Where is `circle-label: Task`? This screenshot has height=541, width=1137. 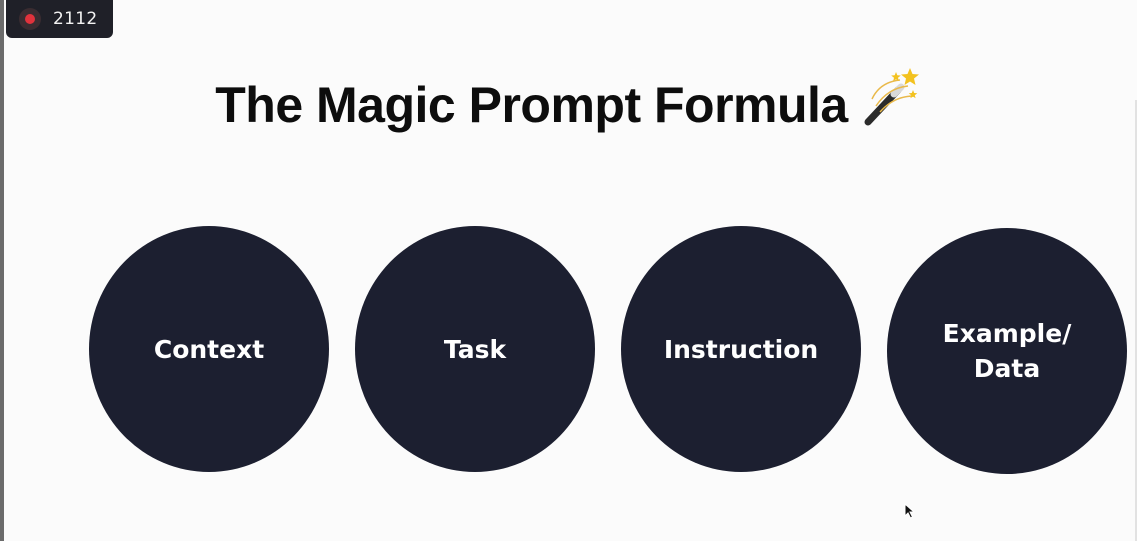
circle-label: Task is located at coordinates (475, 349).